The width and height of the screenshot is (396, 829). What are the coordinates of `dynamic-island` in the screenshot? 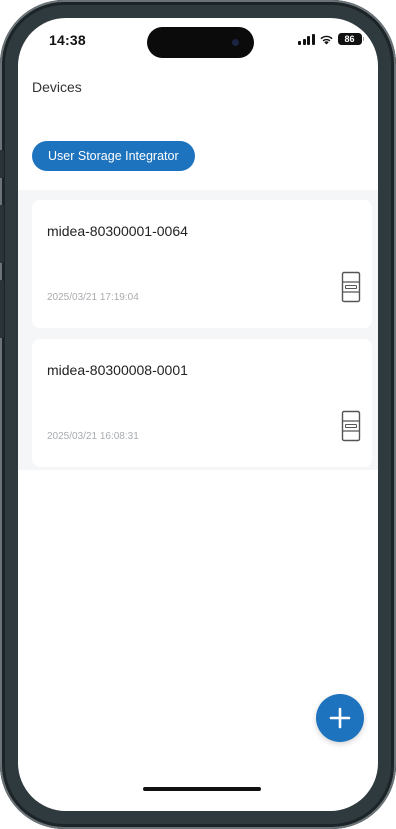 It's located at (200, 42).